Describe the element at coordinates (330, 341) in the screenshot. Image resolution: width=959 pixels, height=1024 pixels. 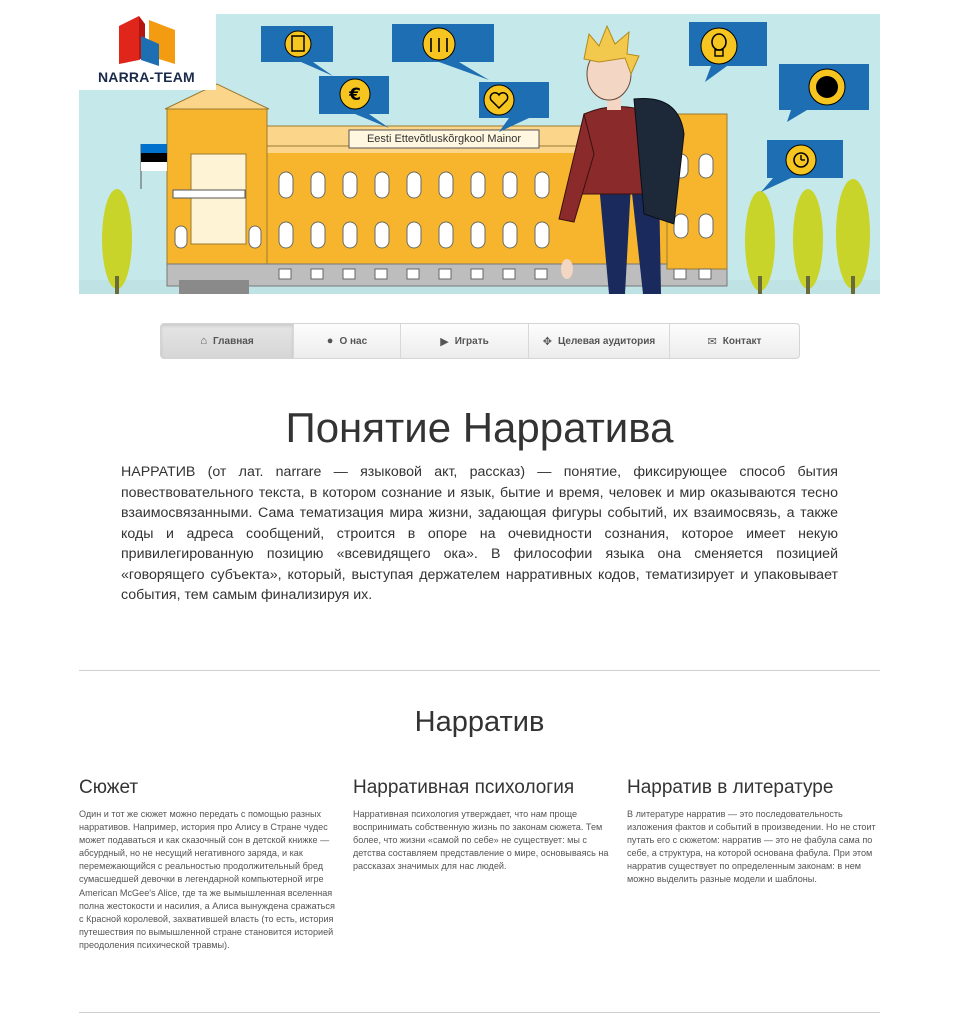
I see `user-icon: ●` at that location.